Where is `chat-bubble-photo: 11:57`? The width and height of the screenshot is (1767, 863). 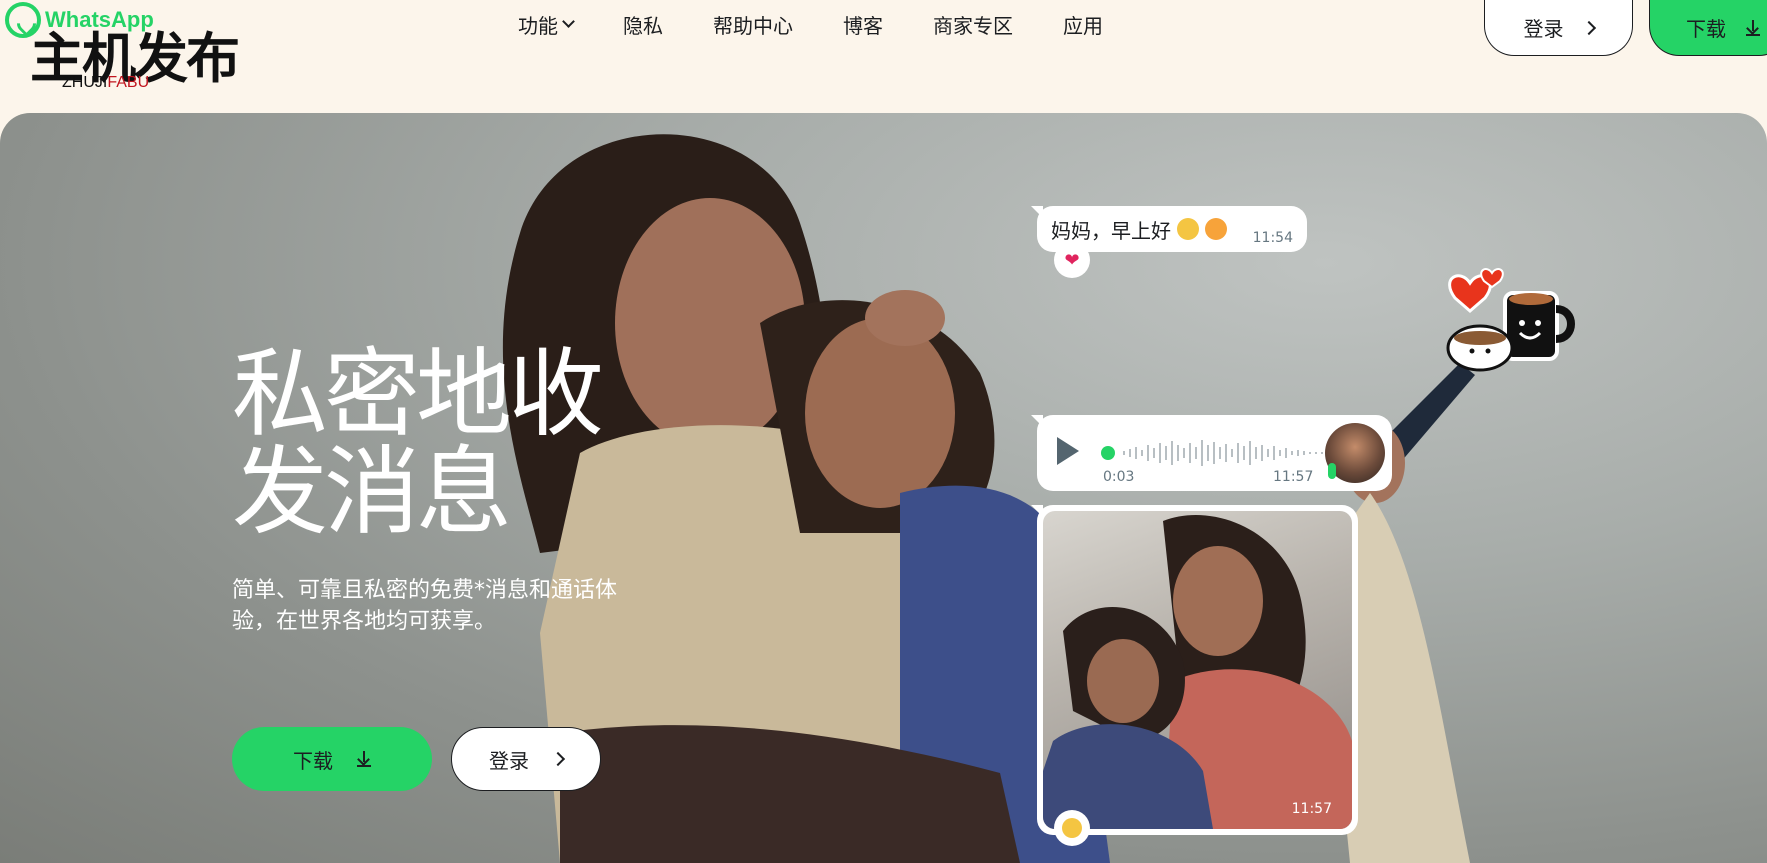 chat-bubble-photo: 11:57 is located at coordinates (1194, 670).